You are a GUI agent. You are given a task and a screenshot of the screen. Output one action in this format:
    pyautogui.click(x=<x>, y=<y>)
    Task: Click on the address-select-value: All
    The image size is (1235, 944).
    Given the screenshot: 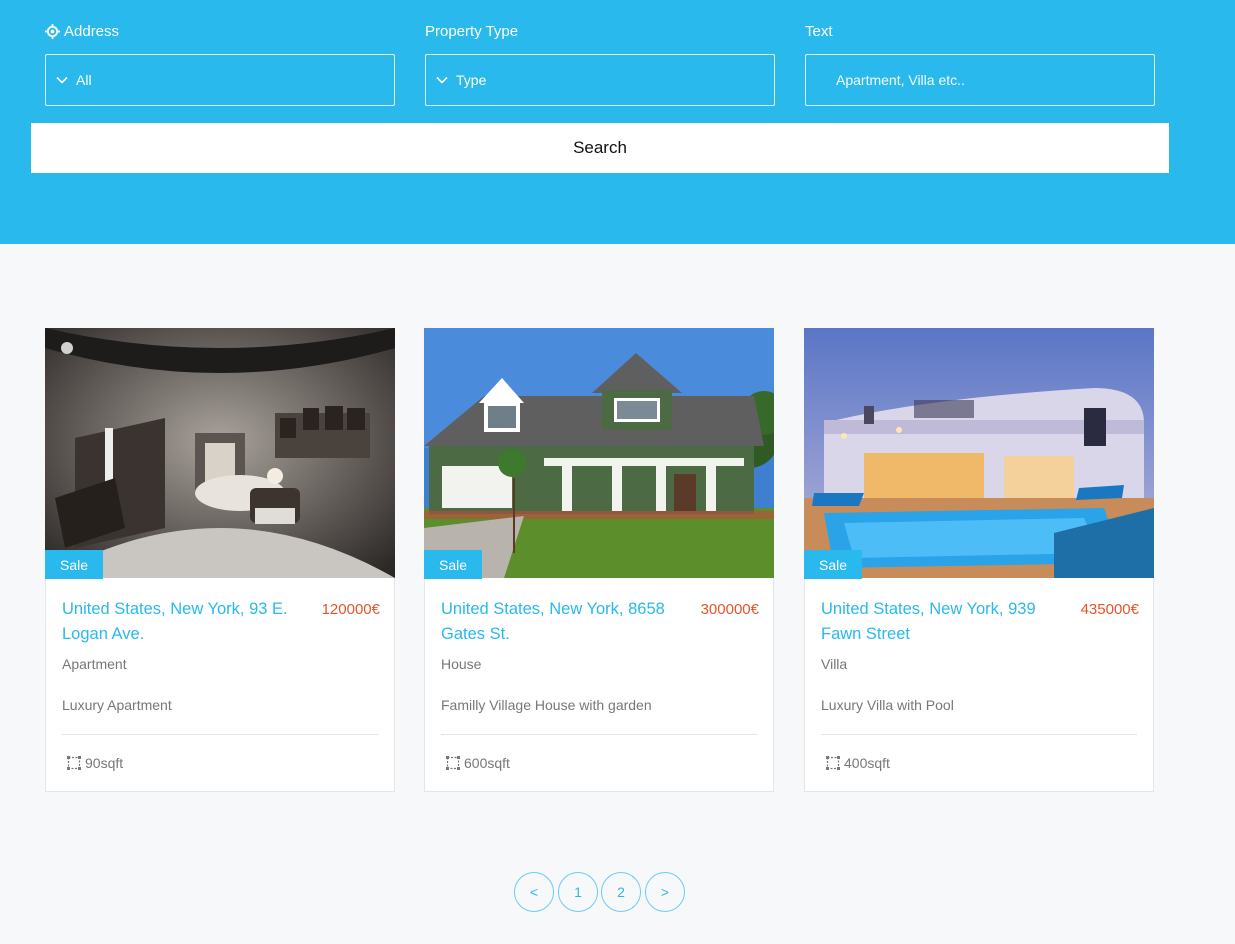 What is the action you would take?
    pyautogui.click(x=84, y=80)
    